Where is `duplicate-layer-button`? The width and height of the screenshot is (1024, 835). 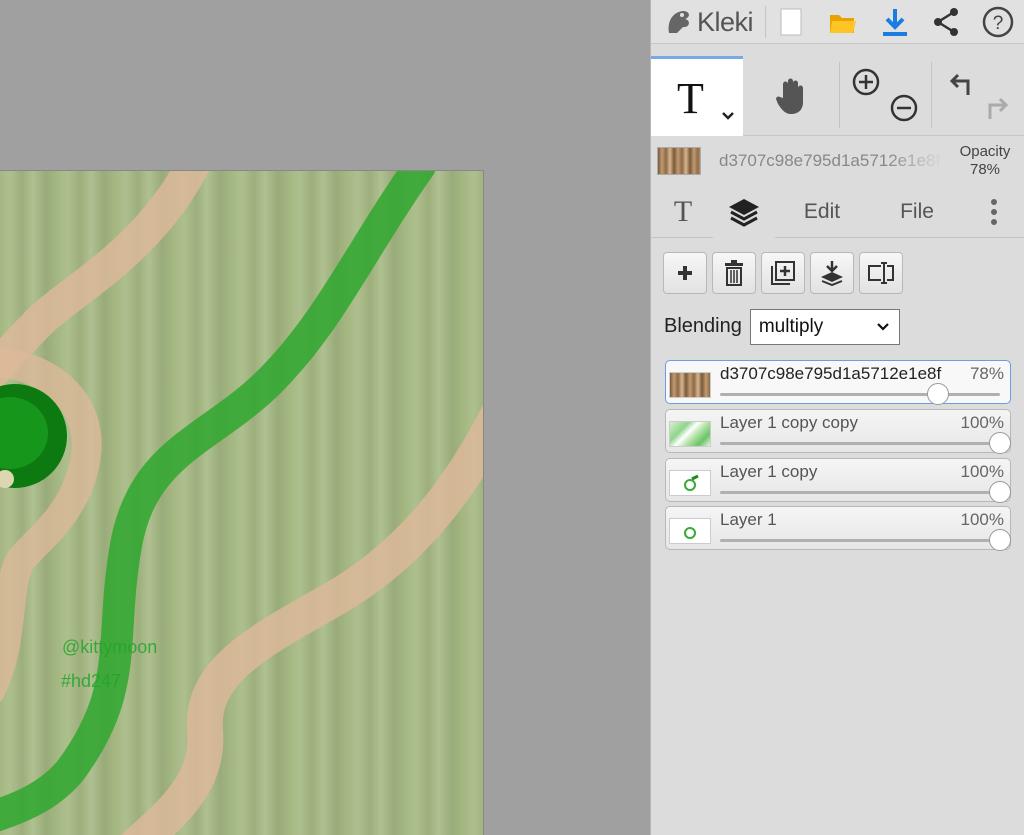 duplicate-layer-button is located at coordinates (783, 273).